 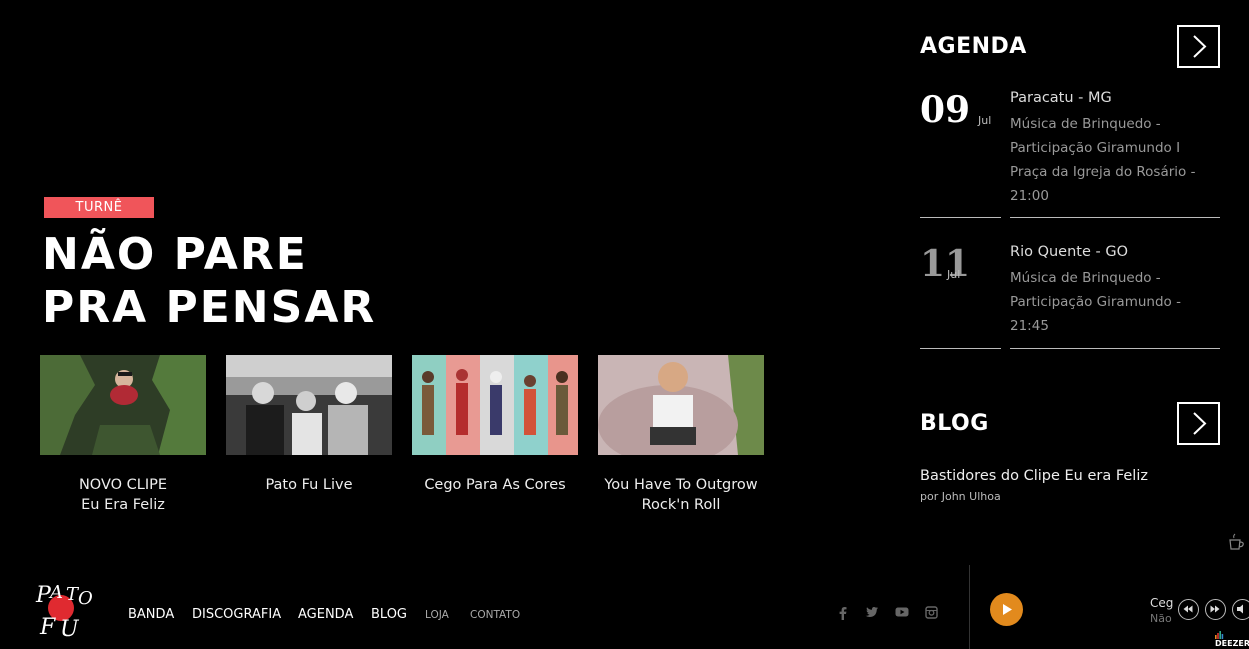 I want to click on video-title-line-1: NOVO CLIPE, so click(x=123, y=485).